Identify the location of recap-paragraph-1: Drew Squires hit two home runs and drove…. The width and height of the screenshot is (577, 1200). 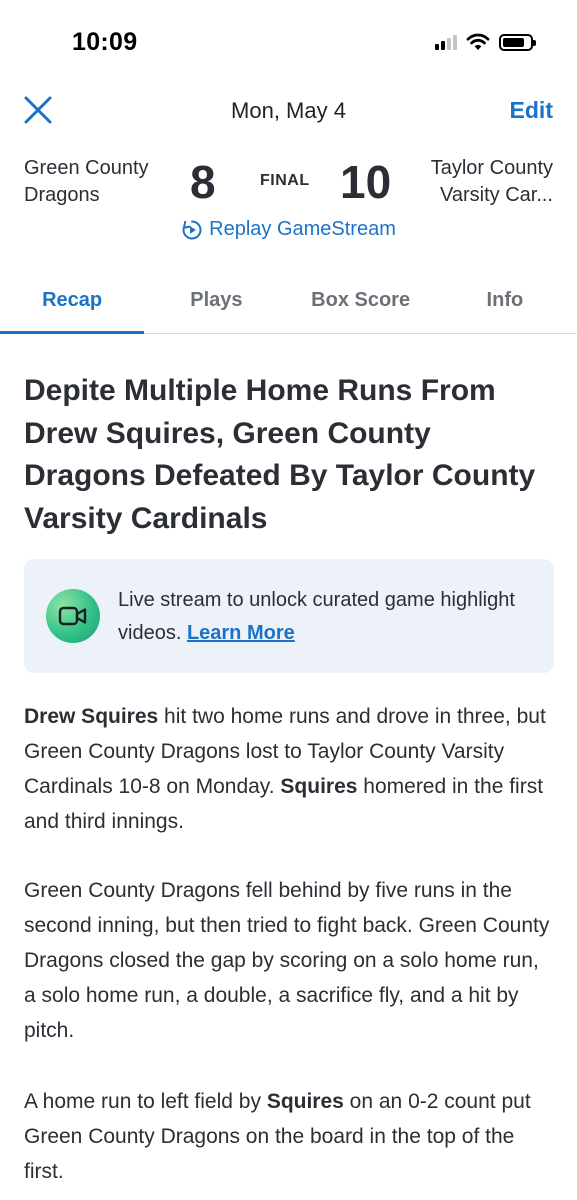
(289, 769).